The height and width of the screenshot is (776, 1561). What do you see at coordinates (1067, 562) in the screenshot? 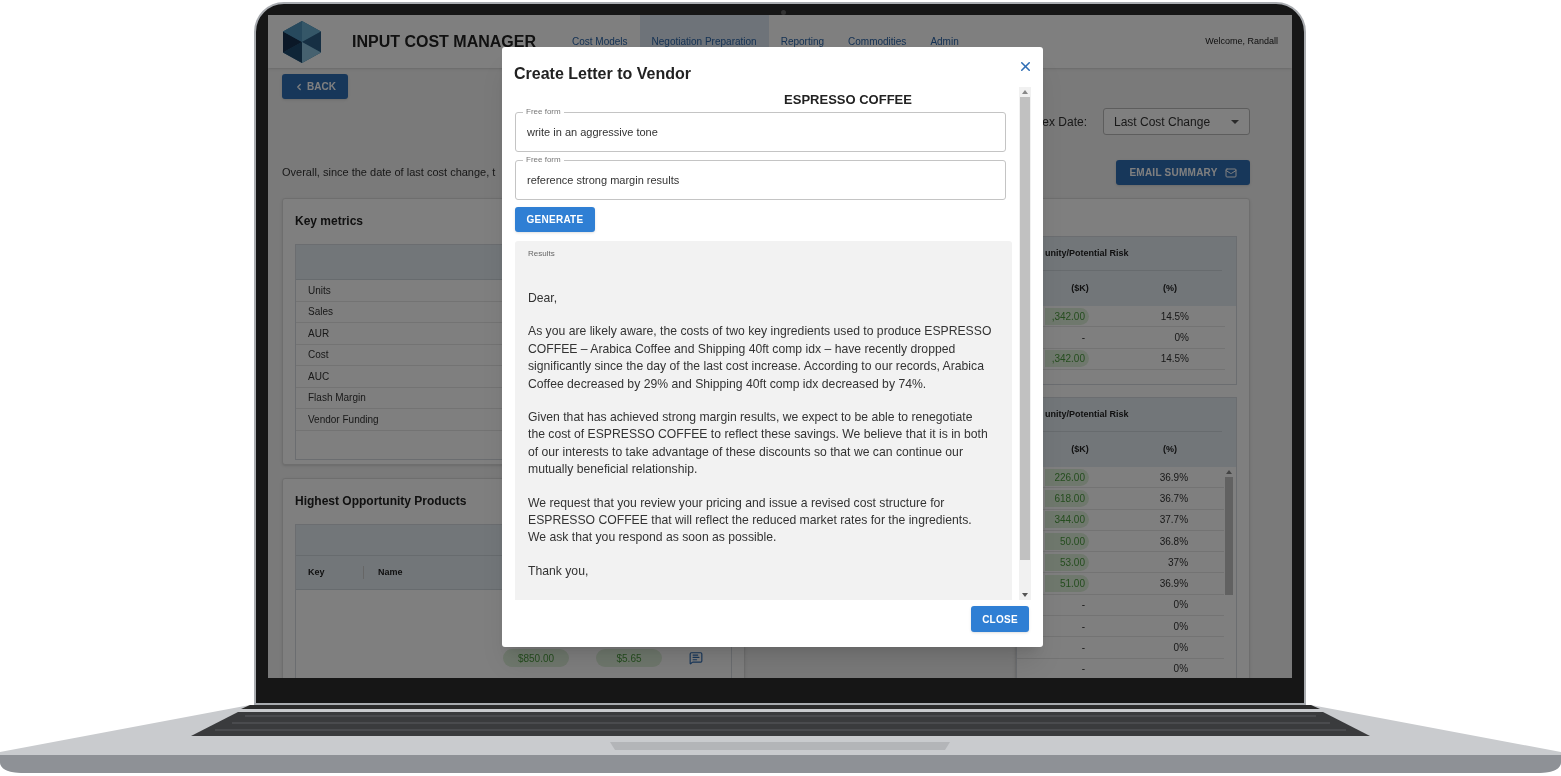
I see `amount-pill: 53.00` at bounding box center [1067, 562].